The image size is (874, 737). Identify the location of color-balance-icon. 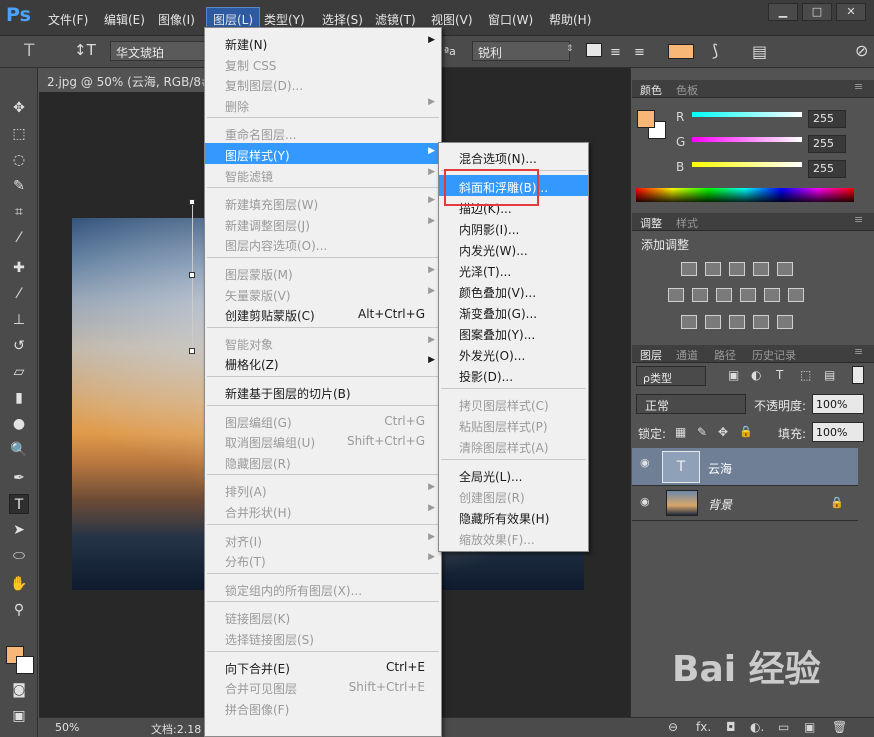
(700, 295).